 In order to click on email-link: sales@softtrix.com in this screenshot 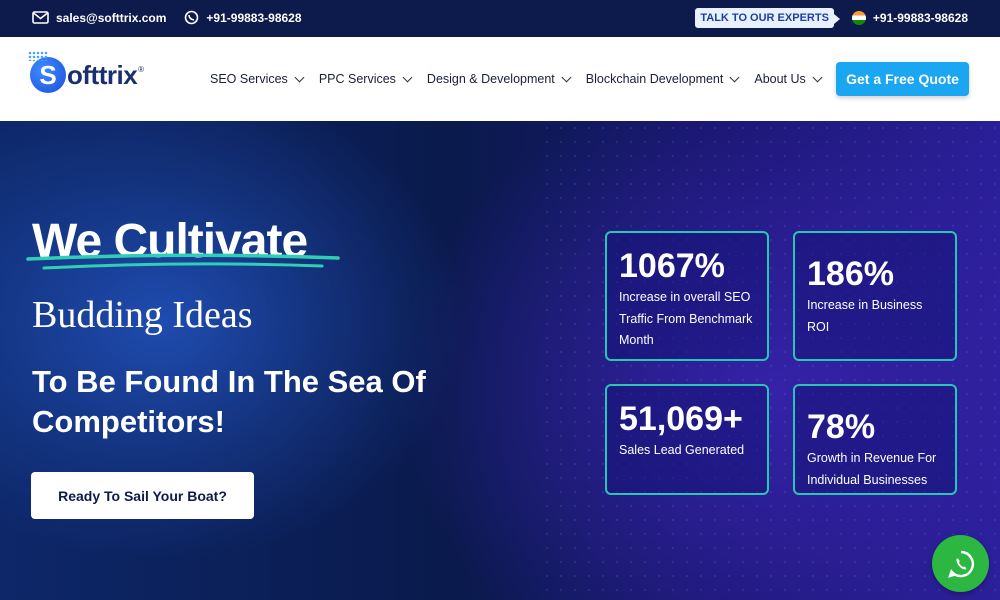, I will do `click(99, 17)`.